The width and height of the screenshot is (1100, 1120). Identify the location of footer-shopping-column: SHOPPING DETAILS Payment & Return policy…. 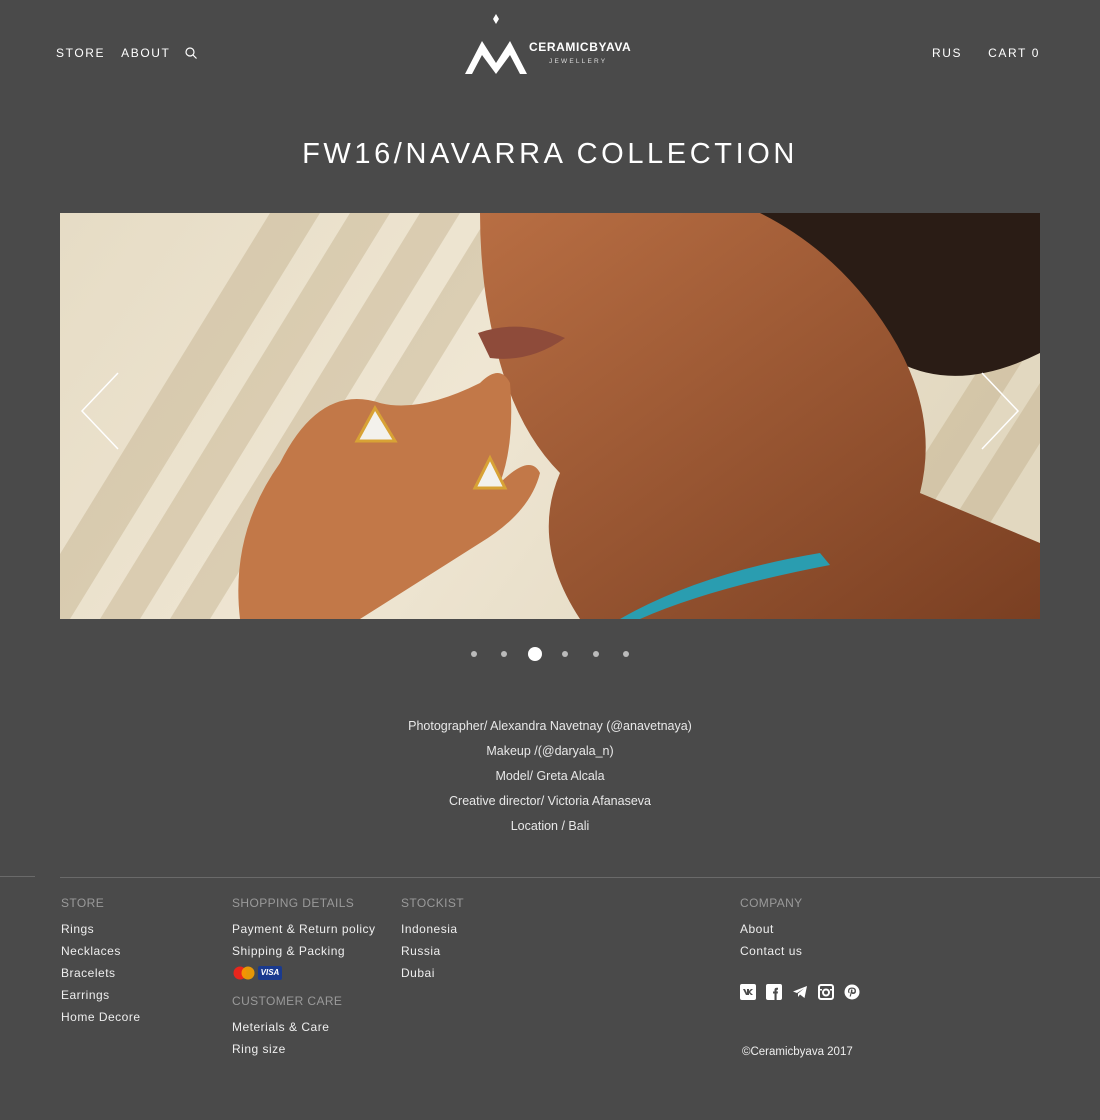
(304, 978).